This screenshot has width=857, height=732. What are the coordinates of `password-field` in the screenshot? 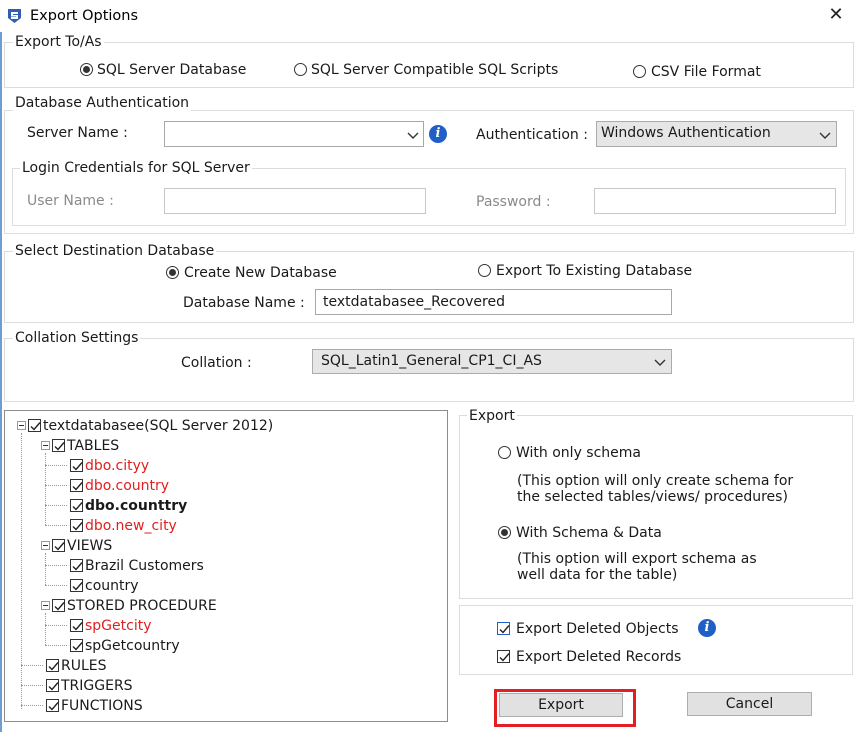 It's located at (715, 201).